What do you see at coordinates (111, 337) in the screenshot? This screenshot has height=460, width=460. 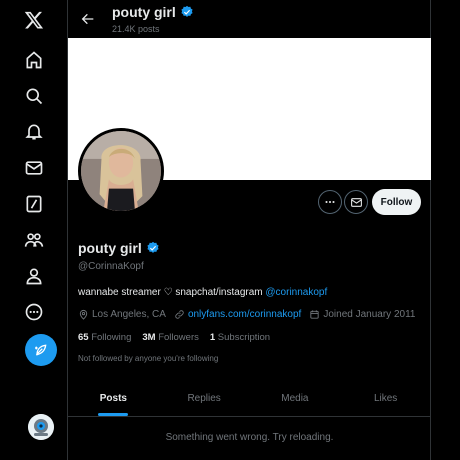 I see `following-label: Following` at bounding box center [111, 337].